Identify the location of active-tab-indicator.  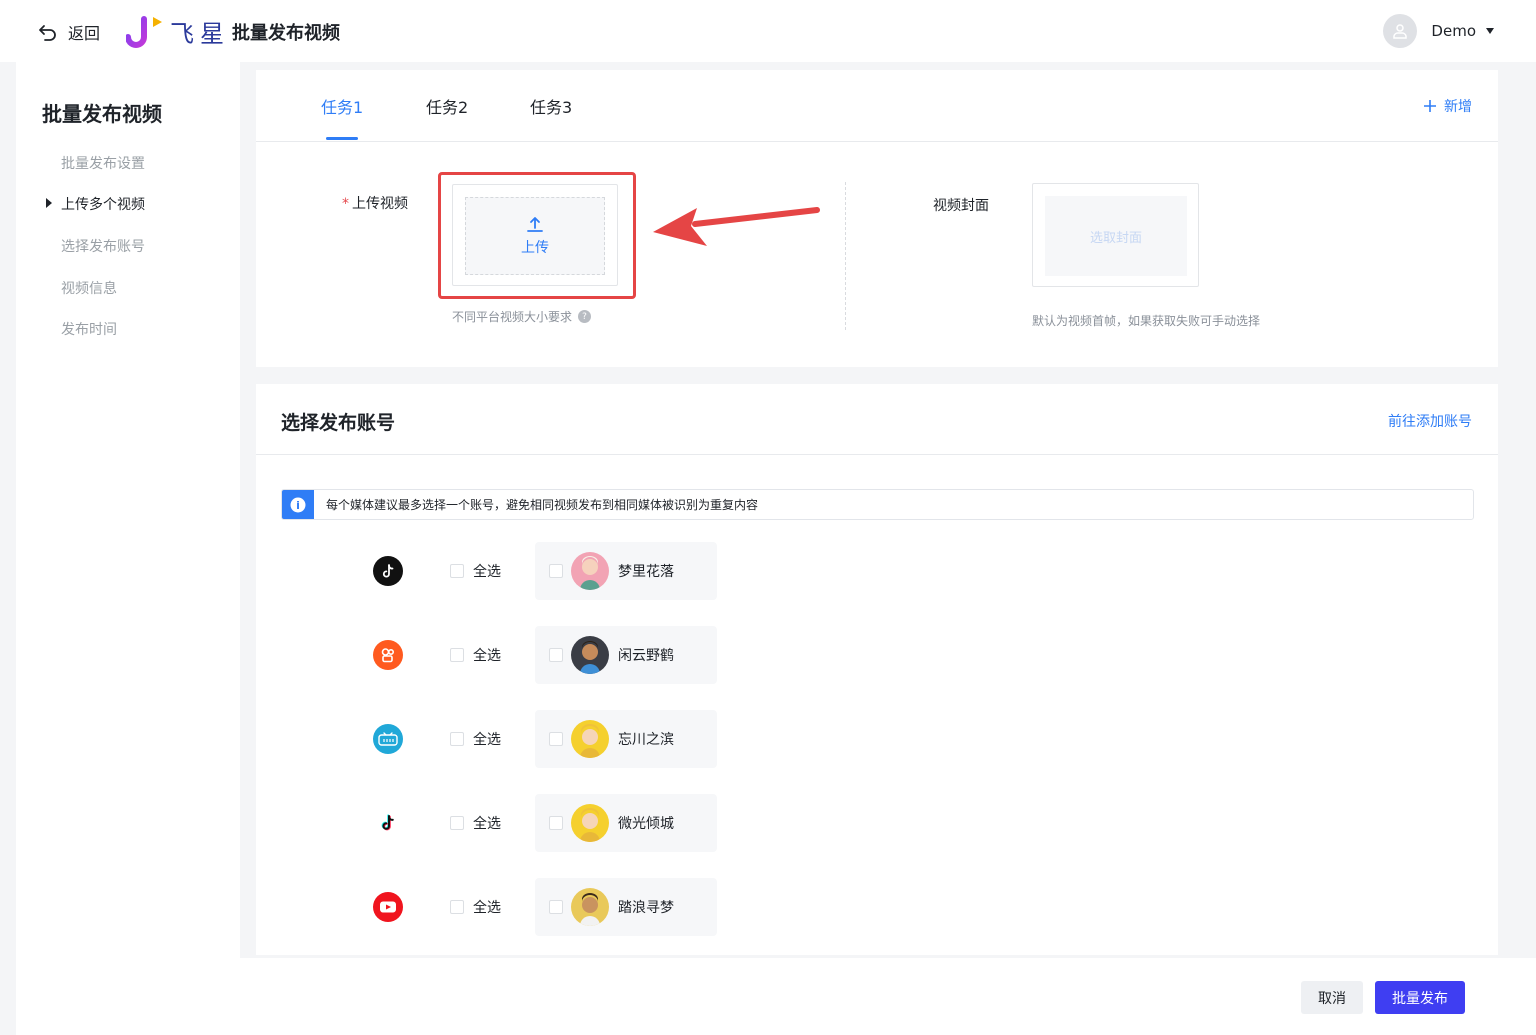
(342, 138).